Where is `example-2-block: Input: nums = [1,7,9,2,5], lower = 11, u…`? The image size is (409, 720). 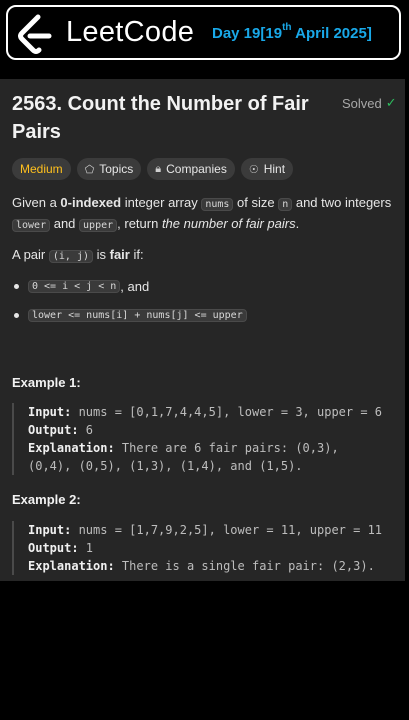
example-2-block: Input: nums = [1,7,9,2,5], lower = 11, u… is located at coordinates (207, 548).